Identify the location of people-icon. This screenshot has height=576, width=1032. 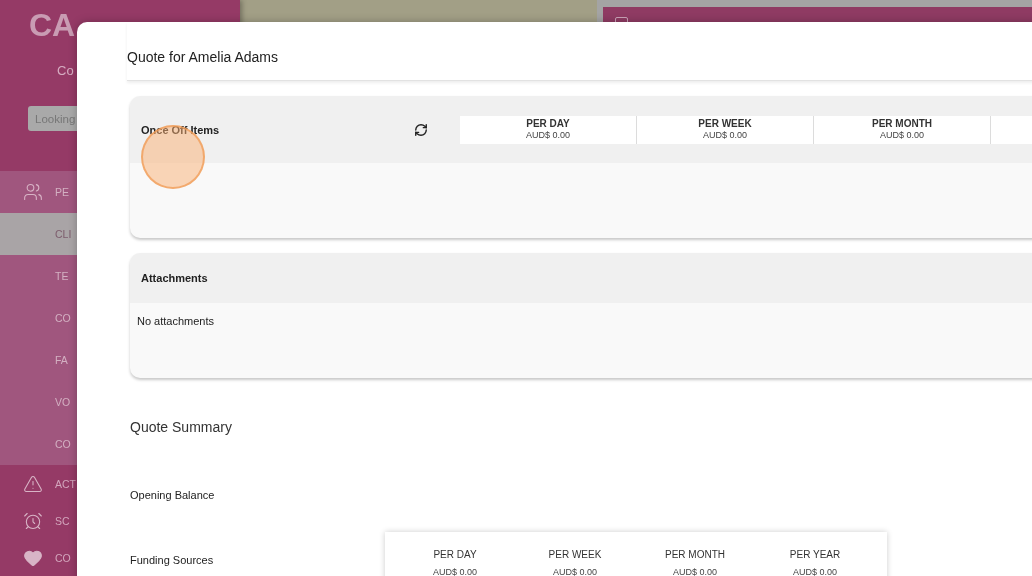
(32, 192).